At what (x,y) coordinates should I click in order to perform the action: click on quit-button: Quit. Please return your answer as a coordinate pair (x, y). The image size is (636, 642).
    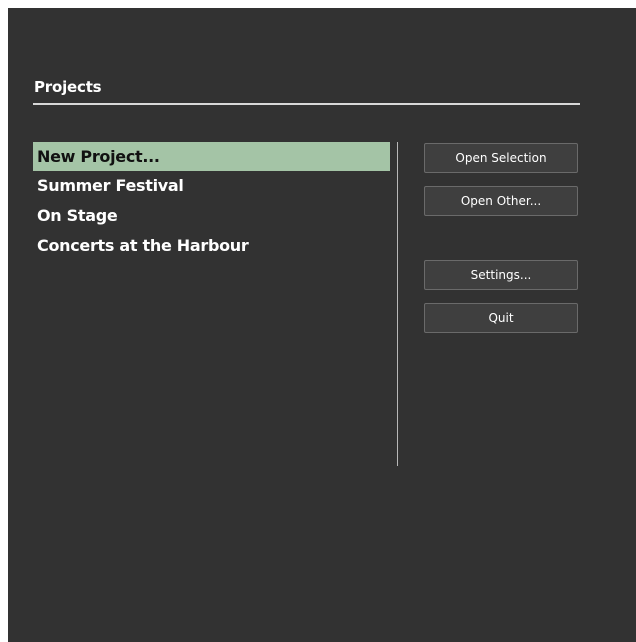
    Looking at the image, I should click on (501, 318).